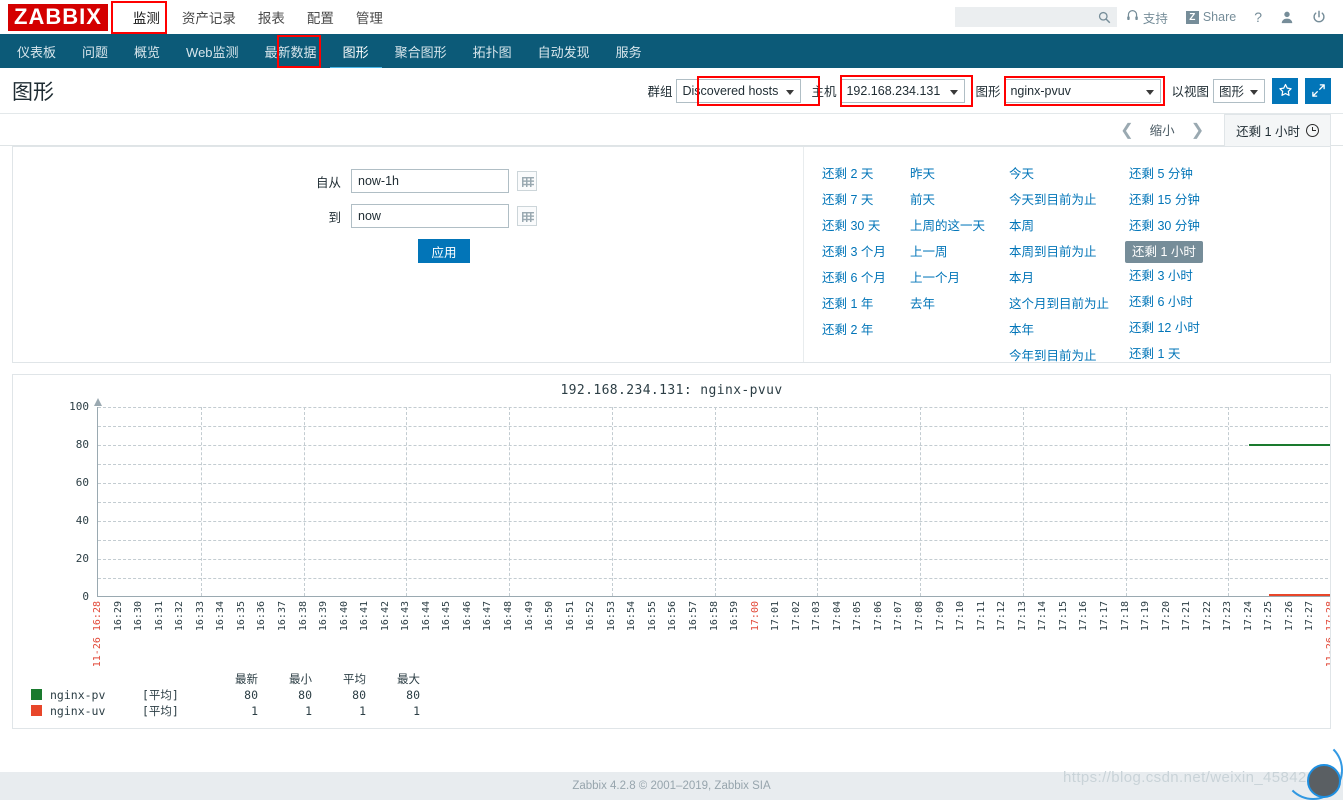 The image size is (1343, 800). Describe the element at coordinates (82, 558) in the screenshot. I see `y-tick-1: 20` at that location.